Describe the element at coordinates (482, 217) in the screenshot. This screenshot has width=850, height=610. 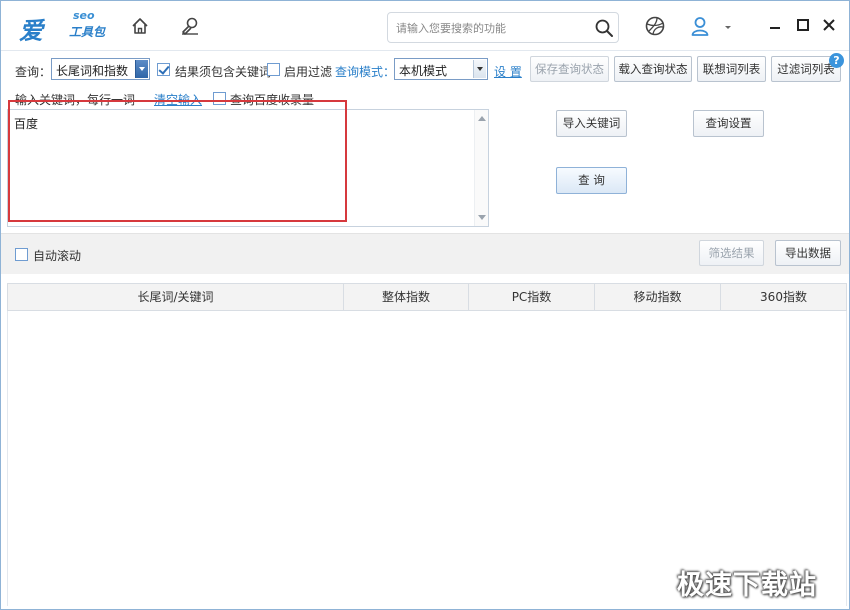
I see `scroll-down-icon` at that location.